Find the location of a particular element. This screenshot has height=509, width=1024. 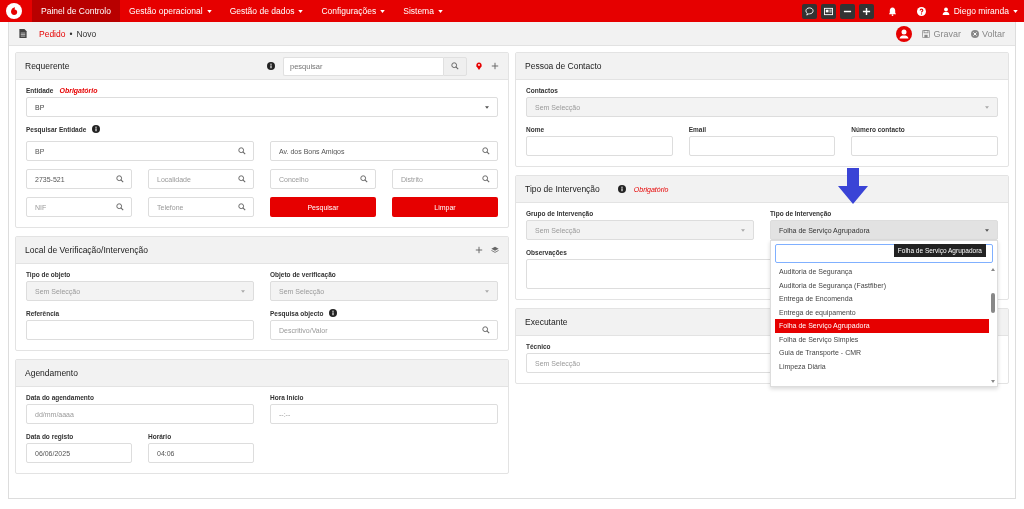

search-button is located at coordinates (455, 66).